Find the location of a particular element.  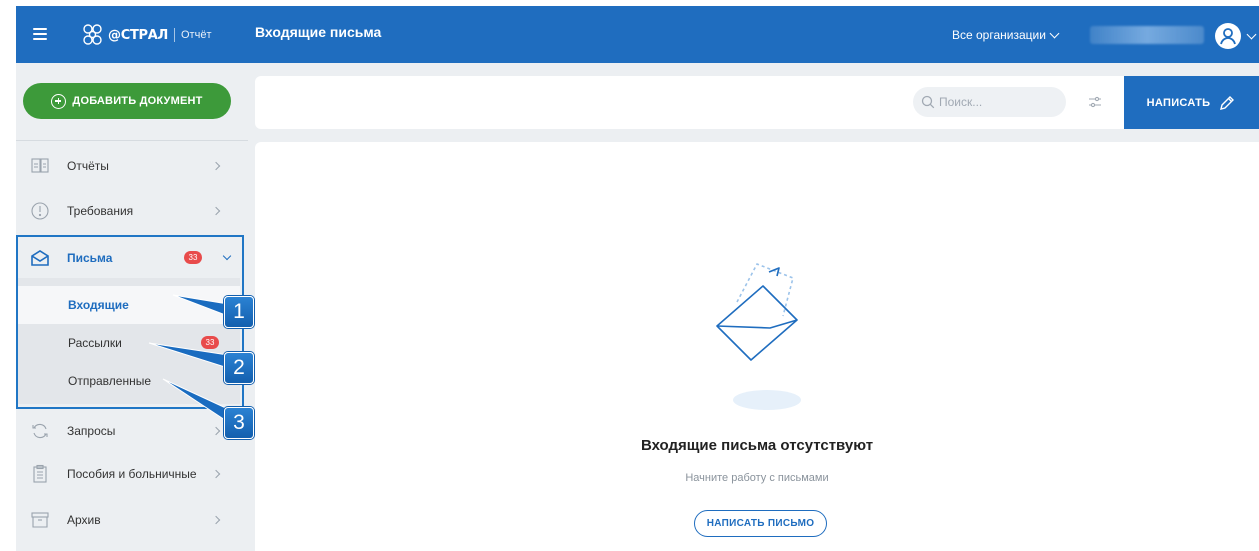

logo: @СТРАЛ Отчёт is located at coordinates (146, 35).